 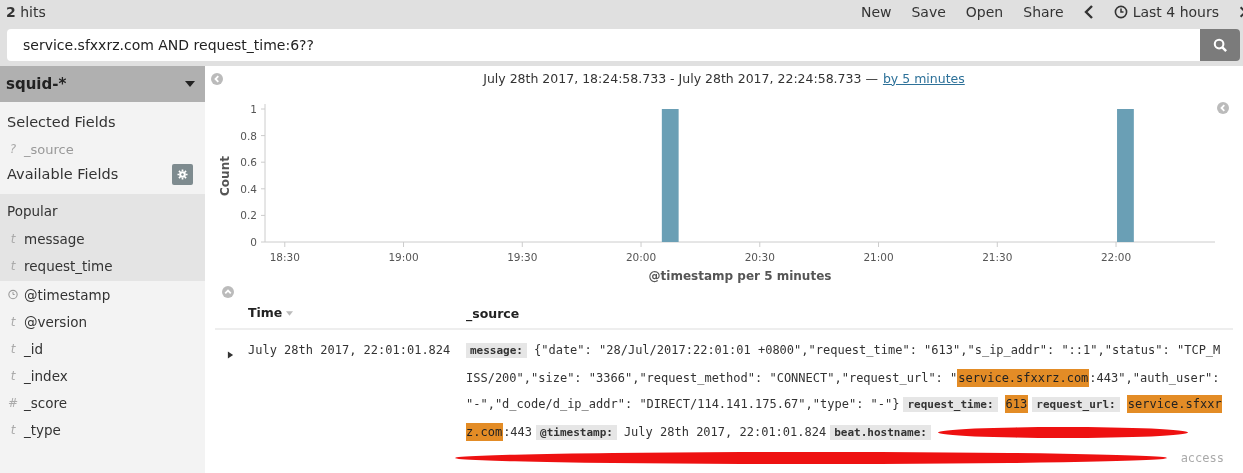 What do you see at coordinates (102, 84) in the screenshot?
I see `index-pattern-selector: squid-*` at bounding box center [102, 84].